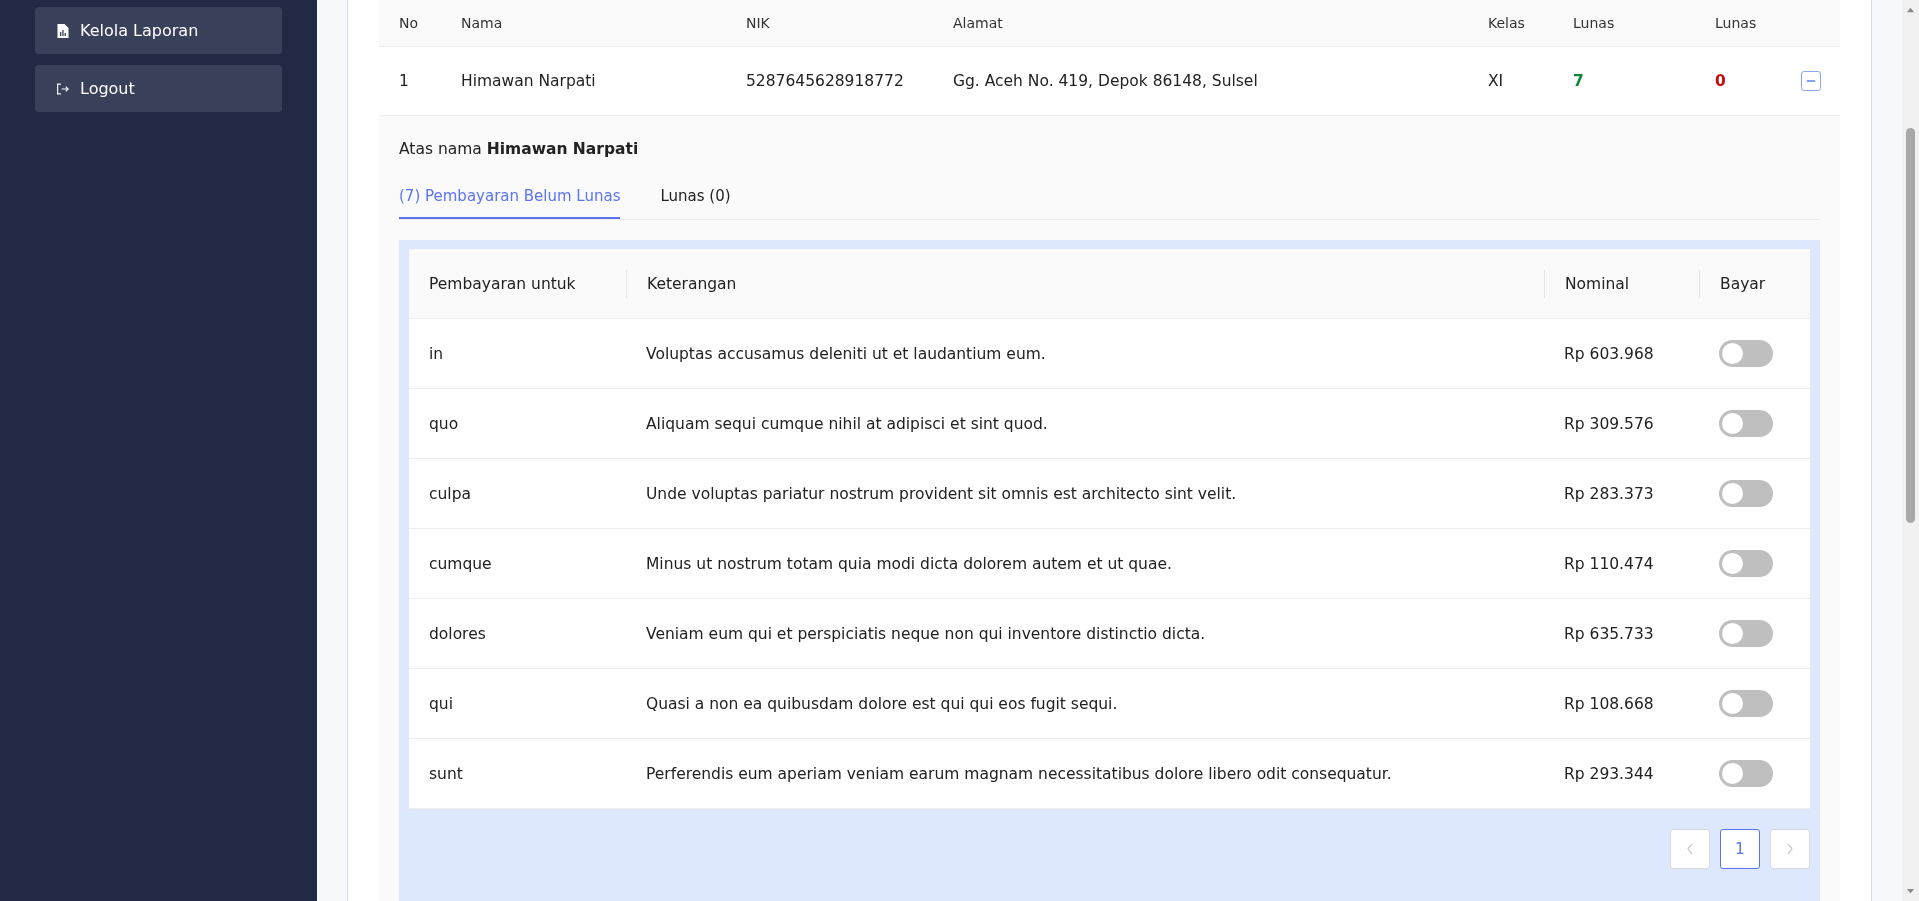 This screenshot has height=901, width=1919. I want to click on table-cell-text: Veniam eum qui et perspiciatis neque non qui inventore distinctio dicta., so click(926, 634).